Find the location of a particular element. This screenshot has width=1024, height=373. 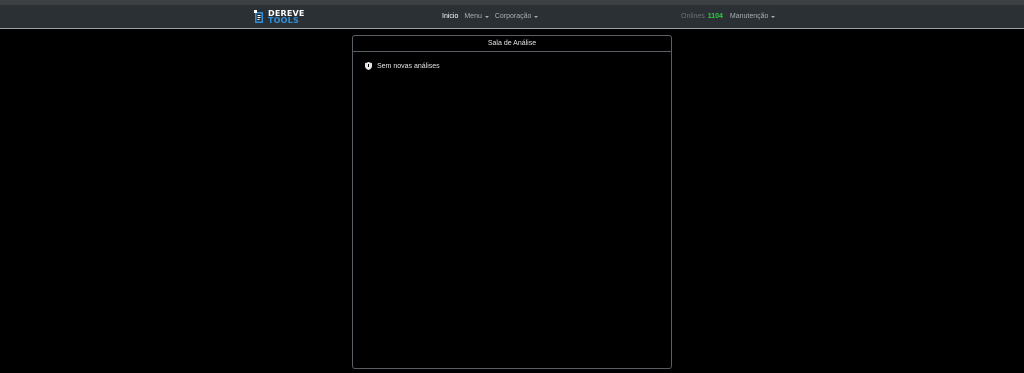

nav-item-inicio: Inicio is located at coordinates (450, 16).